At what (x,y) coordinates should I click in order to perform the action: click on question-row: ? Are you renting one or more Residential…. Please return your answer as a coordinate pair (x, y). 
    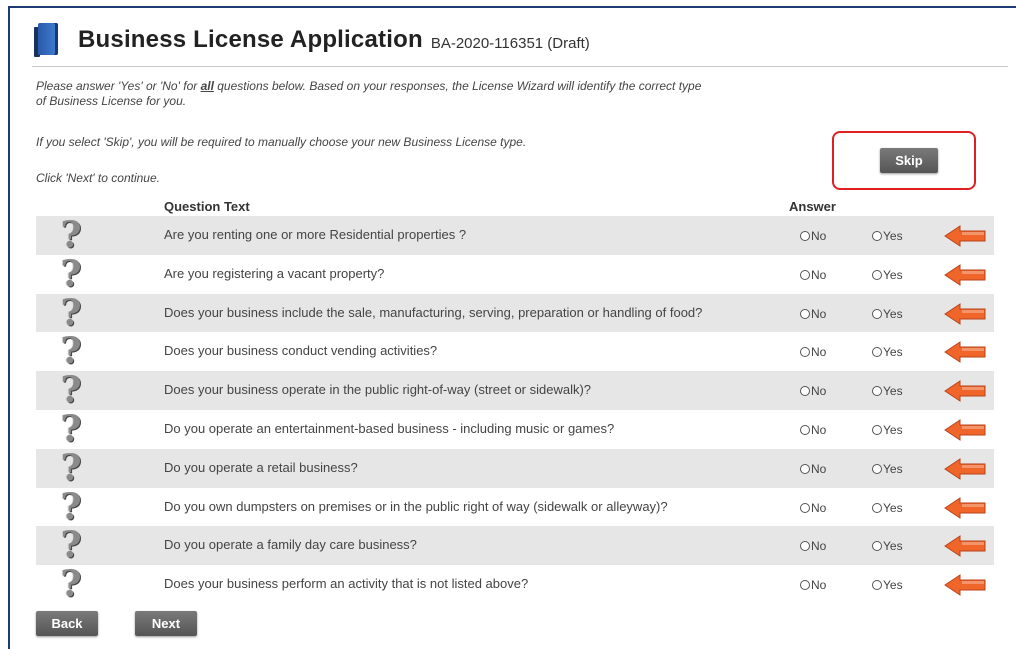
    Looking at the image, I should click on (515, 235).